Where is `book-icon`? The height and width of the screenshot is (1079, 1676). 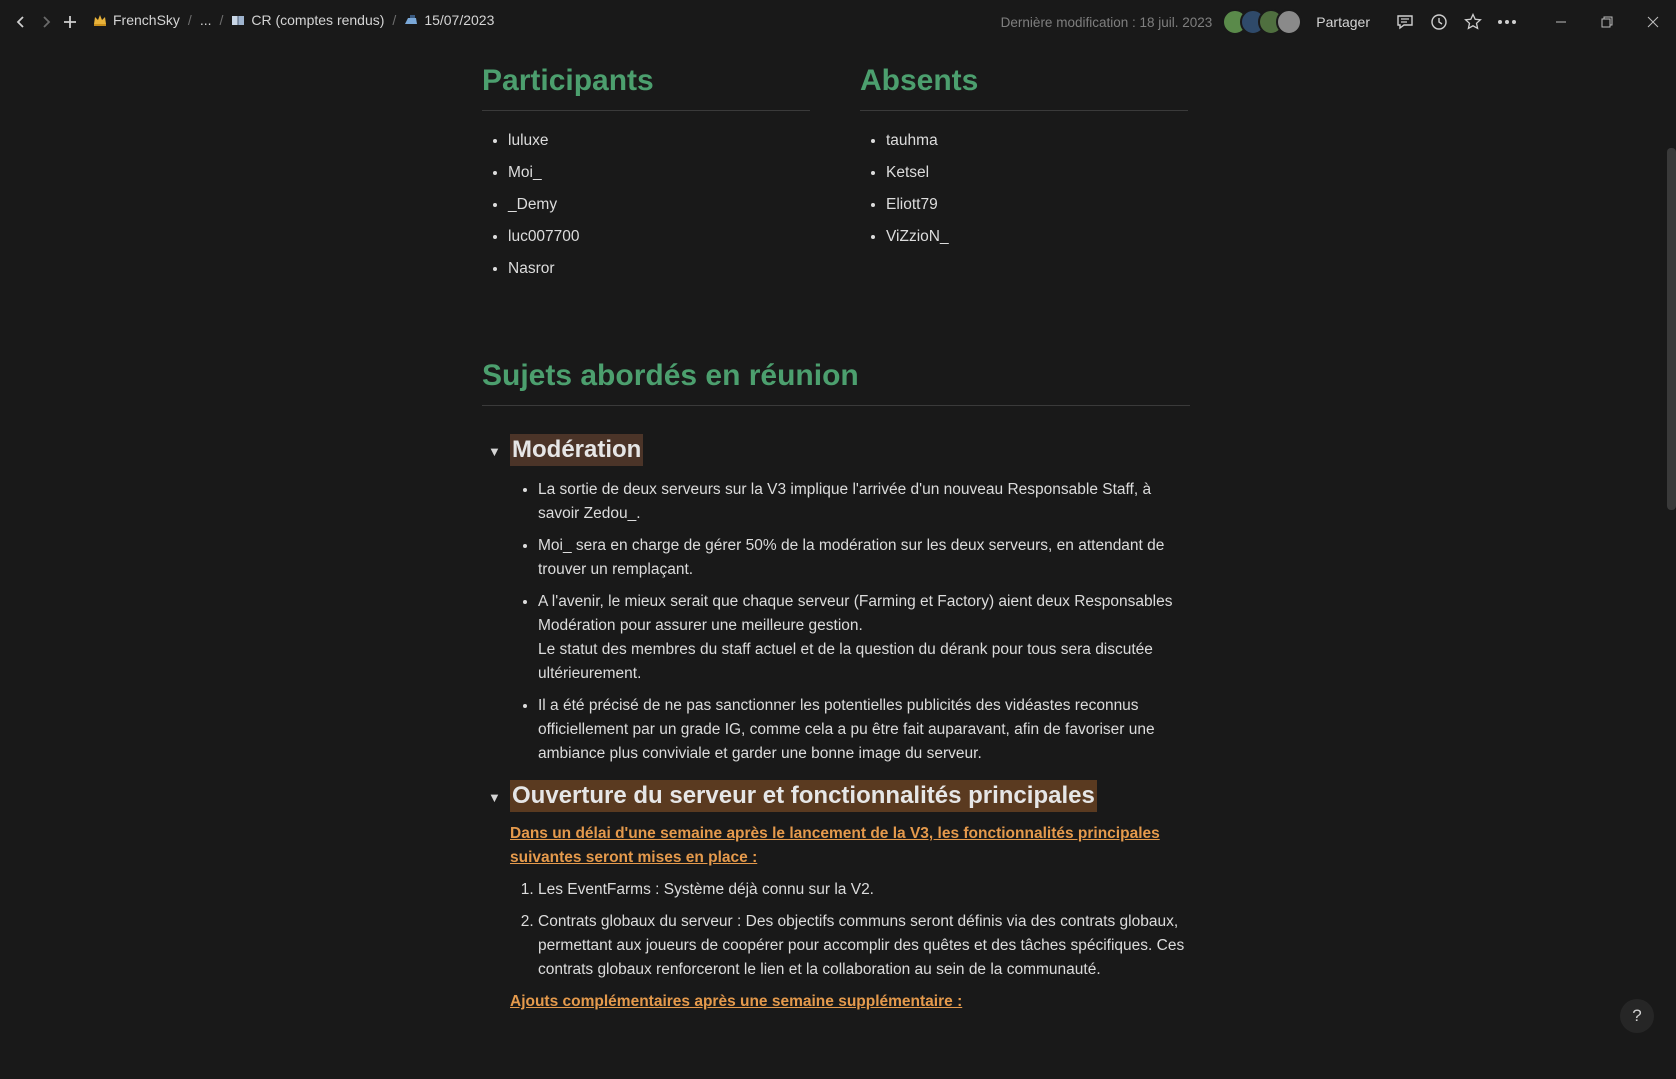
book-icon is located at coordinates (238, 20).